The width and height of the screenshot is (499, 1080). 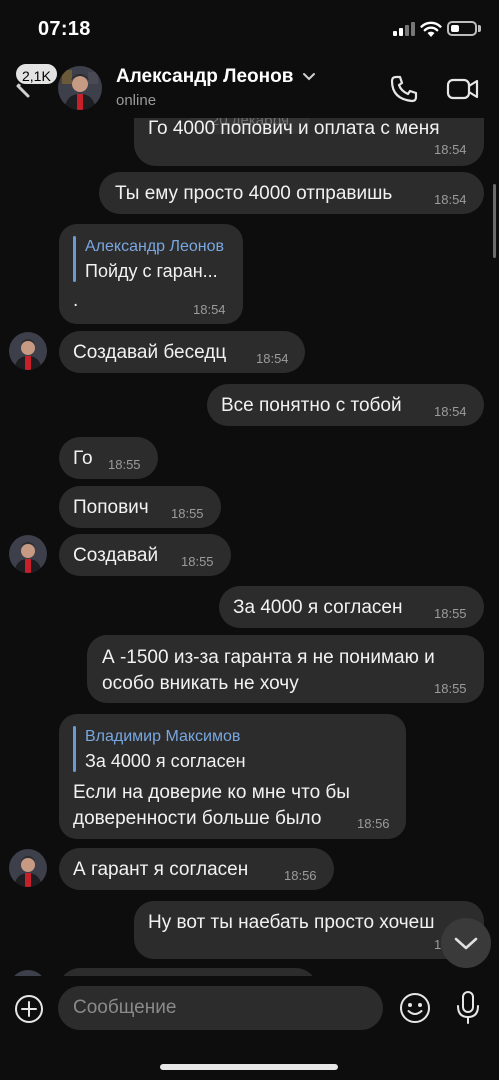 What do you see at coordinates (431, 29) in the screenshot?
I see `wifi-icon` at bounding box center [431, 29].